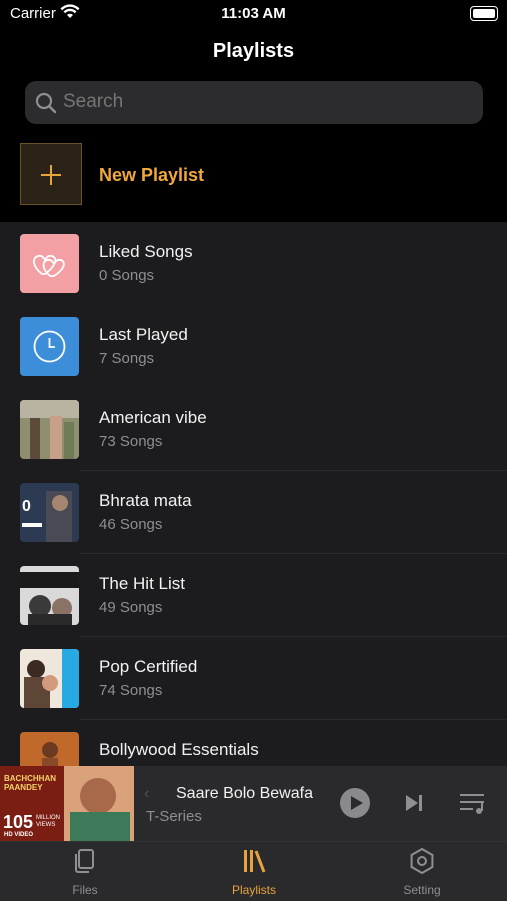 The height and width of the screenshot is (901, 507). Describe the element at coordinates (255, 861) in the screenshot. I see `playlists-icon` at that location.